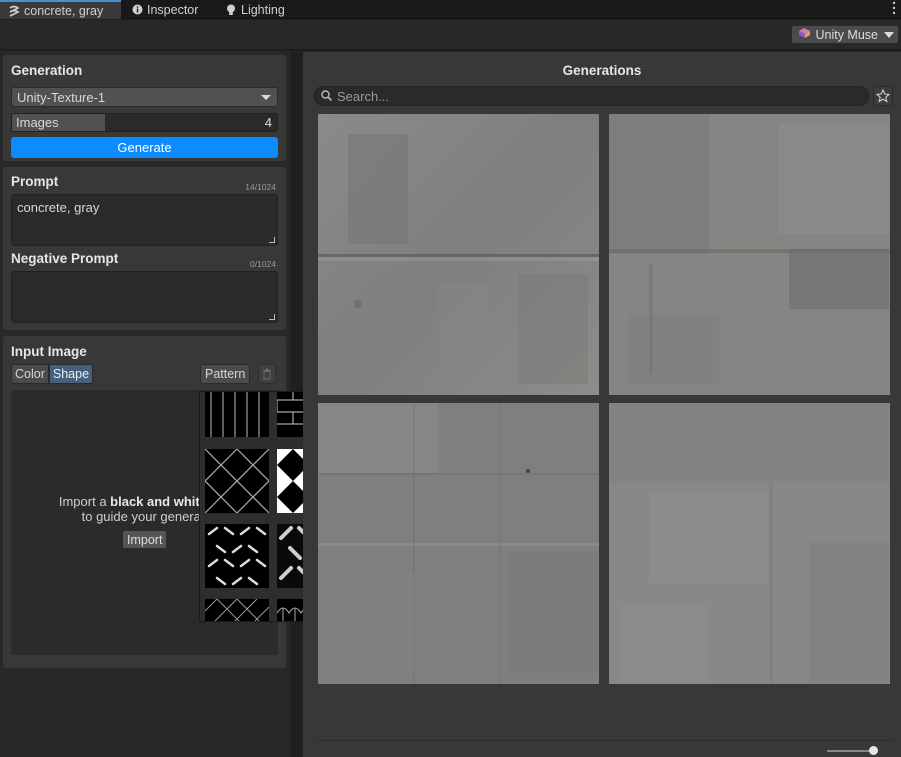 The height and width of the screenshot is (757, 901). What do you see at coordinates (137, 10) in the screenshot?
I see `info-icon` at bounding box center [137, 10].